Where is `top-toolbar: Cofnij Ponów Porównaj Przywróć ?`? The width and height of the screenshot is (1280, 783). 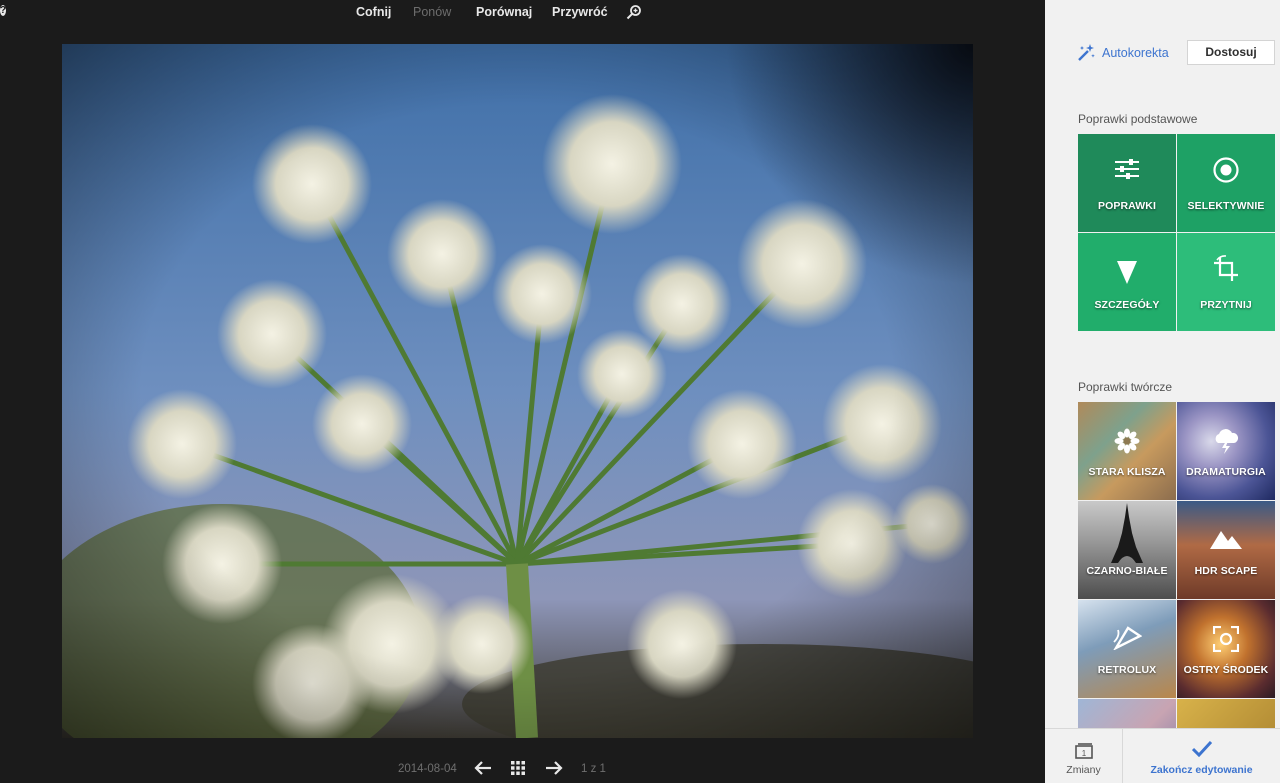 top-toolbar: Cofnij Ponów Porównaj Przywróć ? is located at coordinates (522, 13).